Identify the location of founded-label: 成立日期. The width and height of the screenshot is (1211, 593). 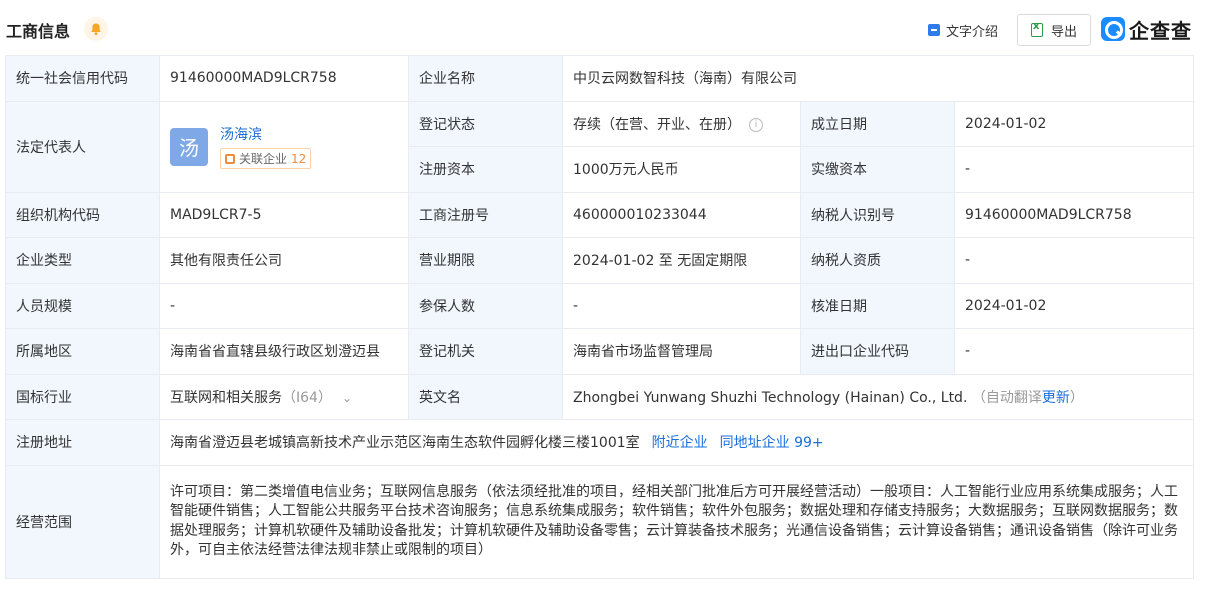
(877, 123).